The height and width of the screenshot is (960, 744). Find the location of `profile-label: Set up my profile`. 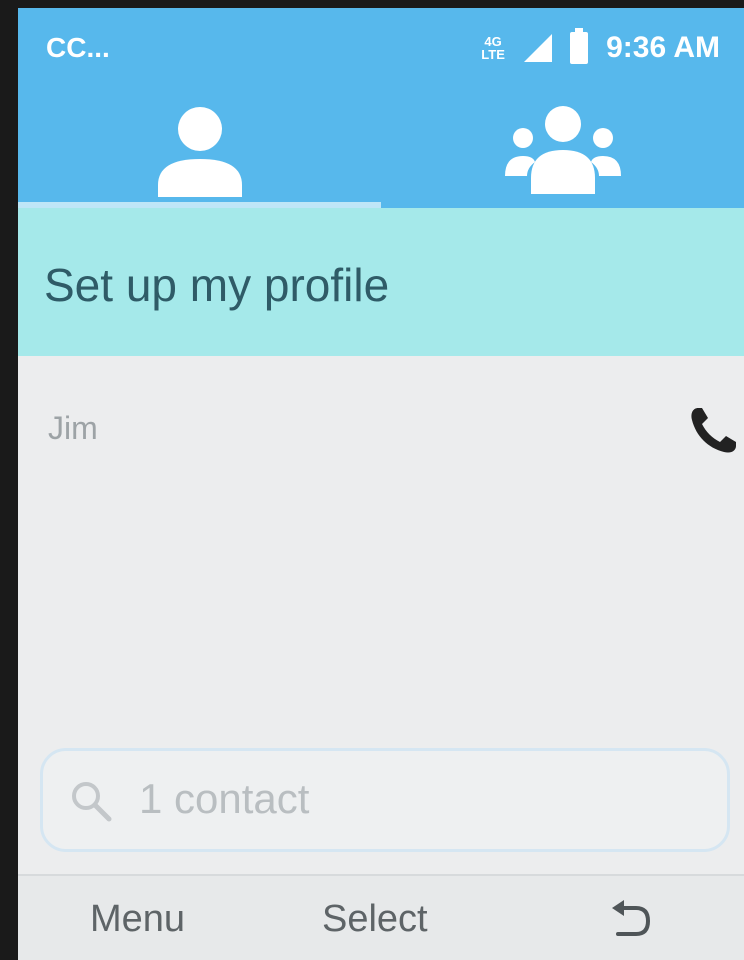

profile-label: Set up my profile is located at coordinates (217, 285).